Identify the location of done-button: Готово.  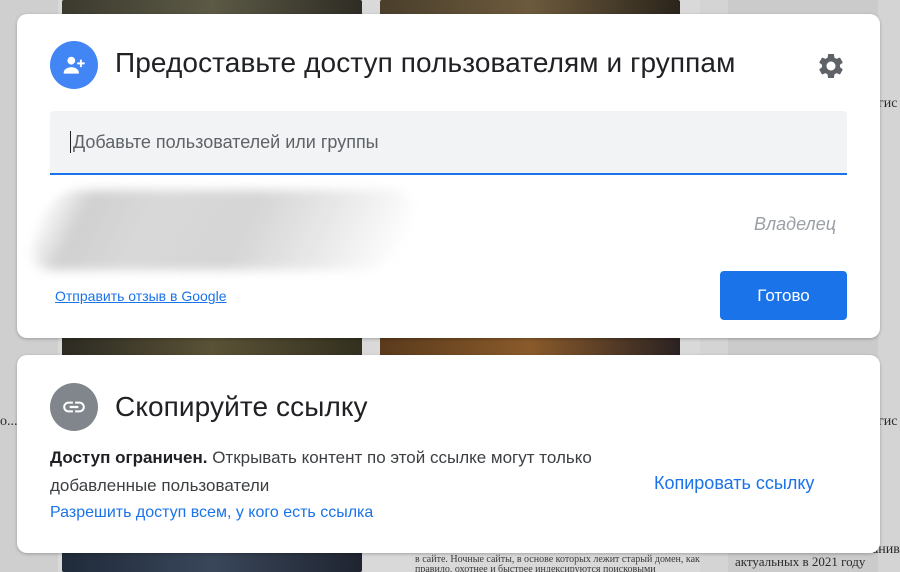
(783, 295).